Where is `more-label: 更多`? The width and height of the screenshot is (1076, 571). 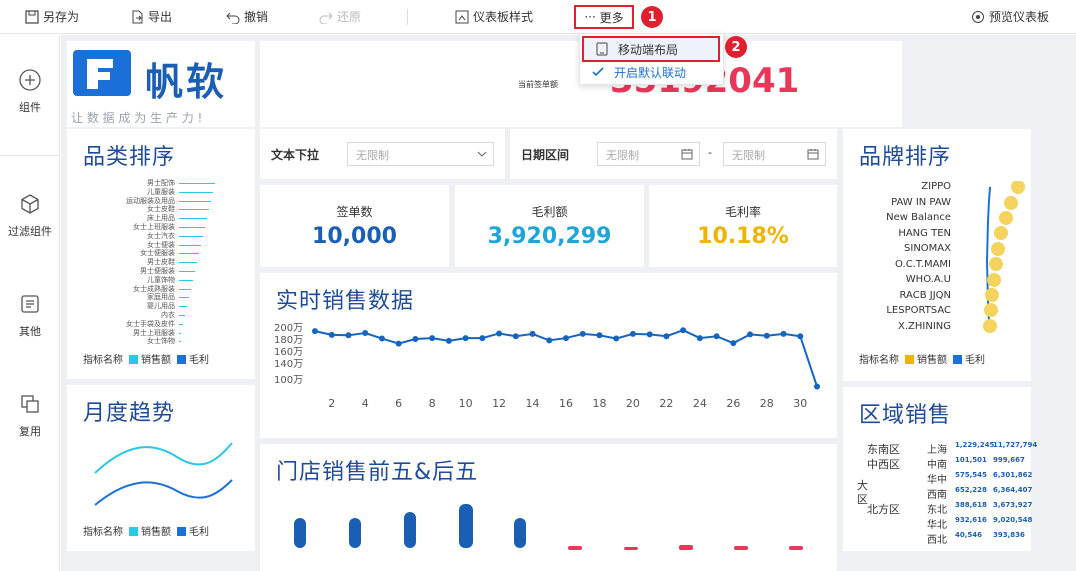 more-label: 更多 is located at coordinates (611, 17).